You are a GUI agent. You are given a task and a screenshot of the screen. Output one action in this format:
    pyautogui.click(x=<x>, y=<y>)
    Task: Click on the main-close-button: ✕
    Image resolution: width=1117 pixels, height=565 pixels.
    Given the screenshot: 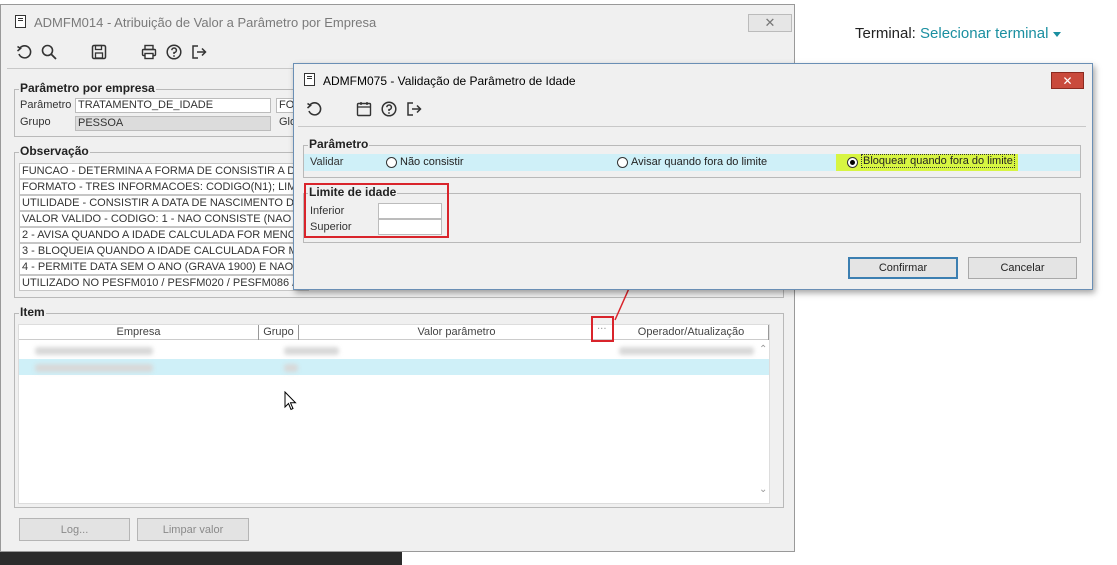 What is the action you would take?
    pyautogui.click(x=770, y=23)
    